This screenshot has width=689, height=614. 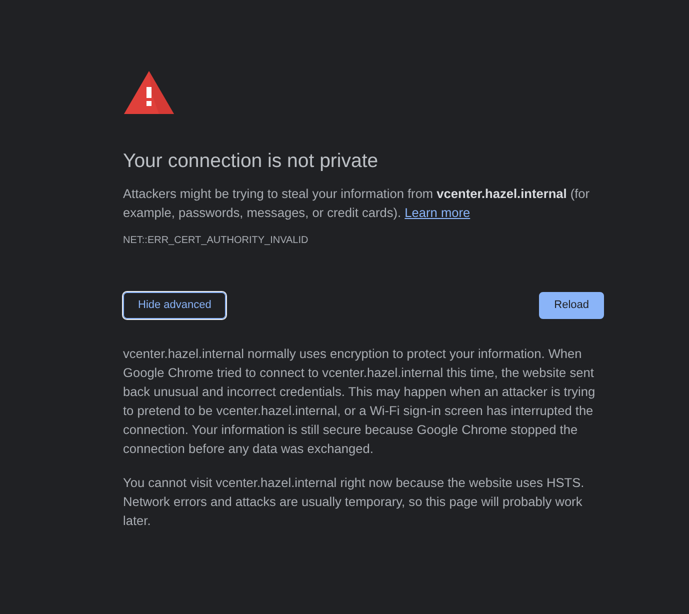 I want to click on page-heading: Your connection is not private, so click(x=251, y=161).